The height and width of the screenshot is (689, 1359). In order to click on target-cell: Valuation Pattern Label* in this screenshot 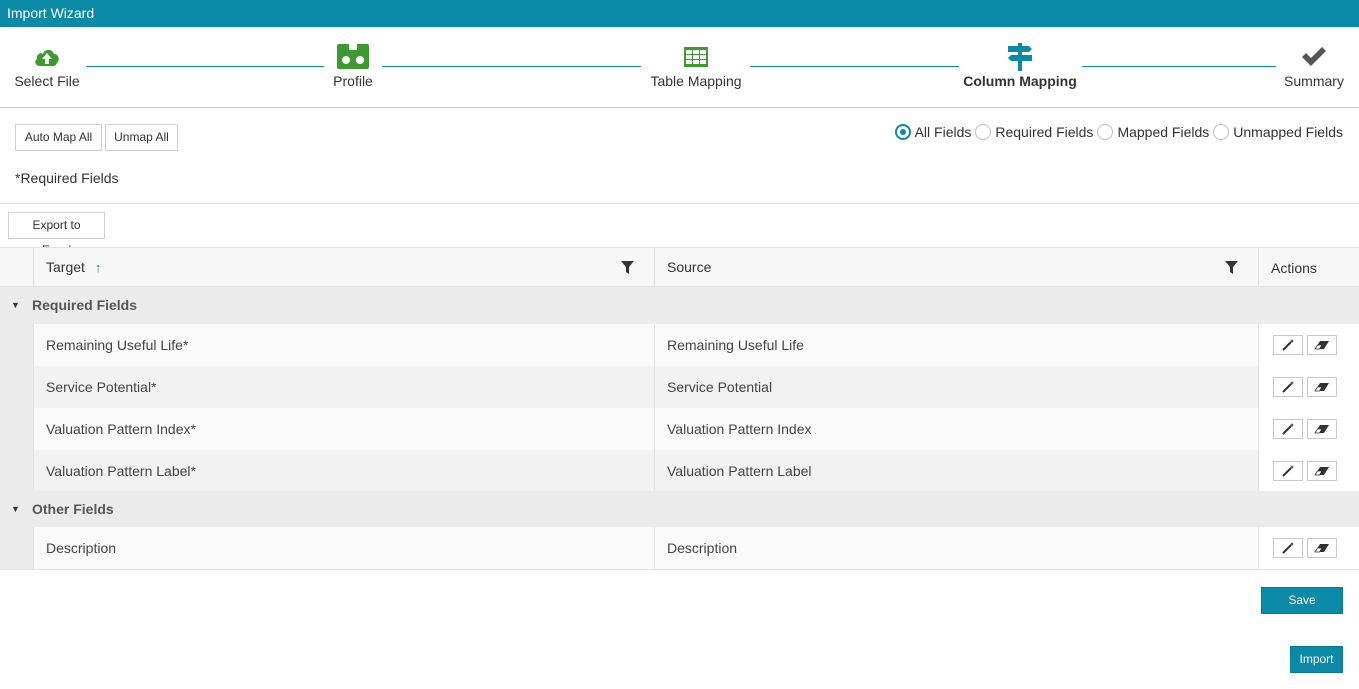, I will do `click(343, 470)`.